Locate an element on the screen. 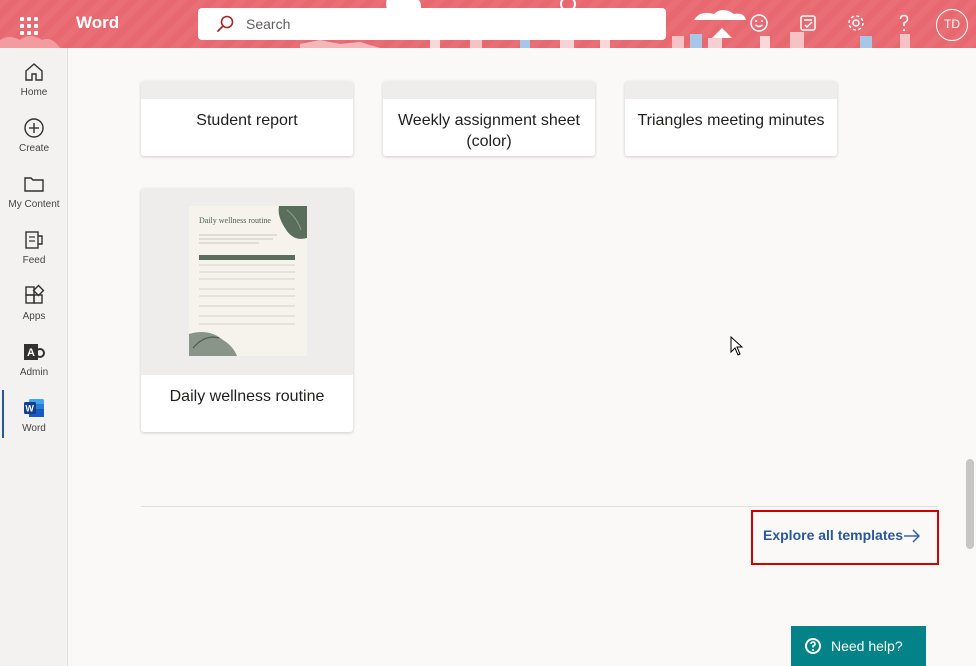  wellness-template-preview: Daily wellness routine is located at coordinates (248, 281).